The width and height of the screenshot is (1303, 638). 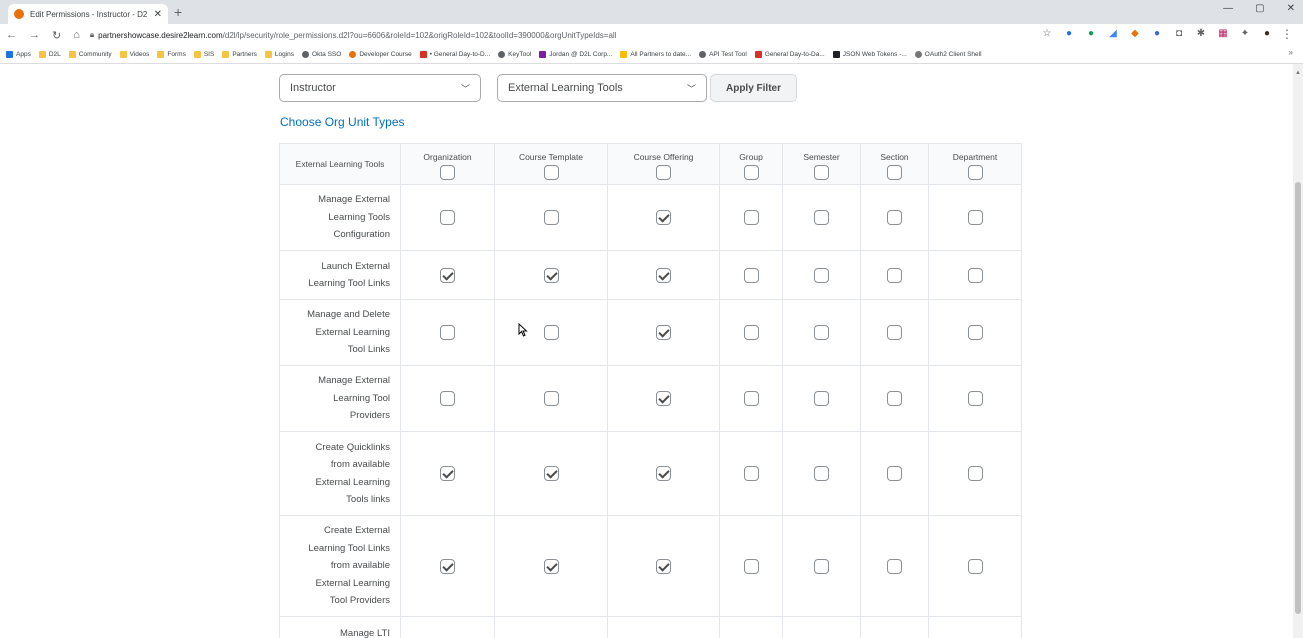 I want to click on apply-filter-button: Apply Filter, so click(x=753, y=88).